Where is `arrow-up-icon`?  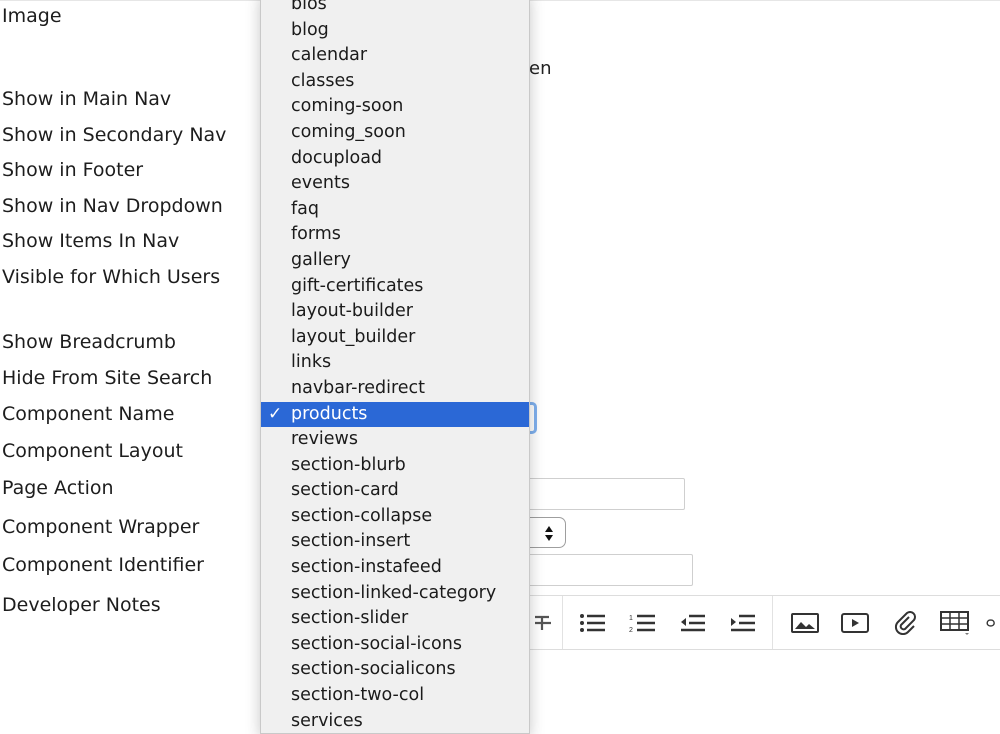
arrow-up-icon is located at coordinates (549, 529).